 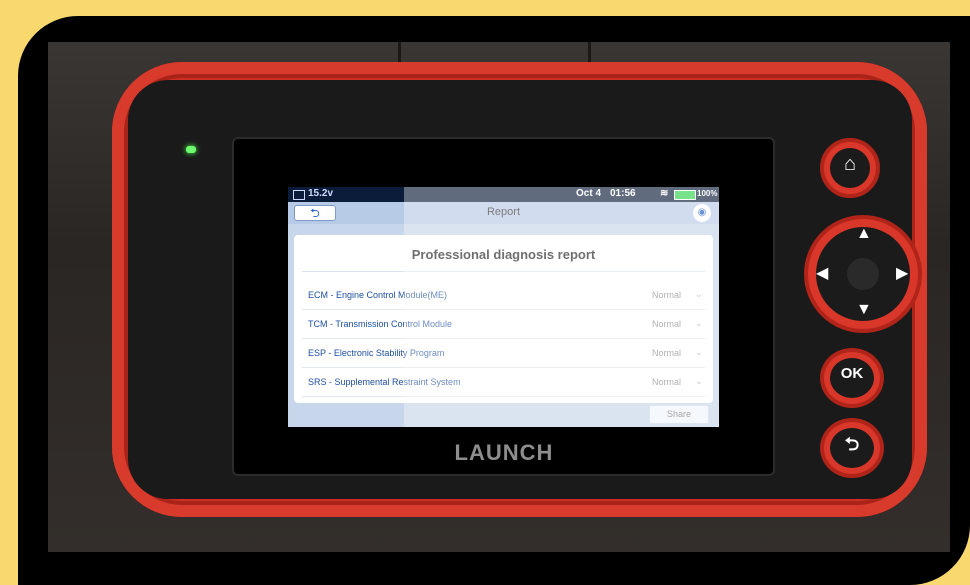 I want to click on title-bar: Report ⮌ ◉, so click(x=503, y=213).